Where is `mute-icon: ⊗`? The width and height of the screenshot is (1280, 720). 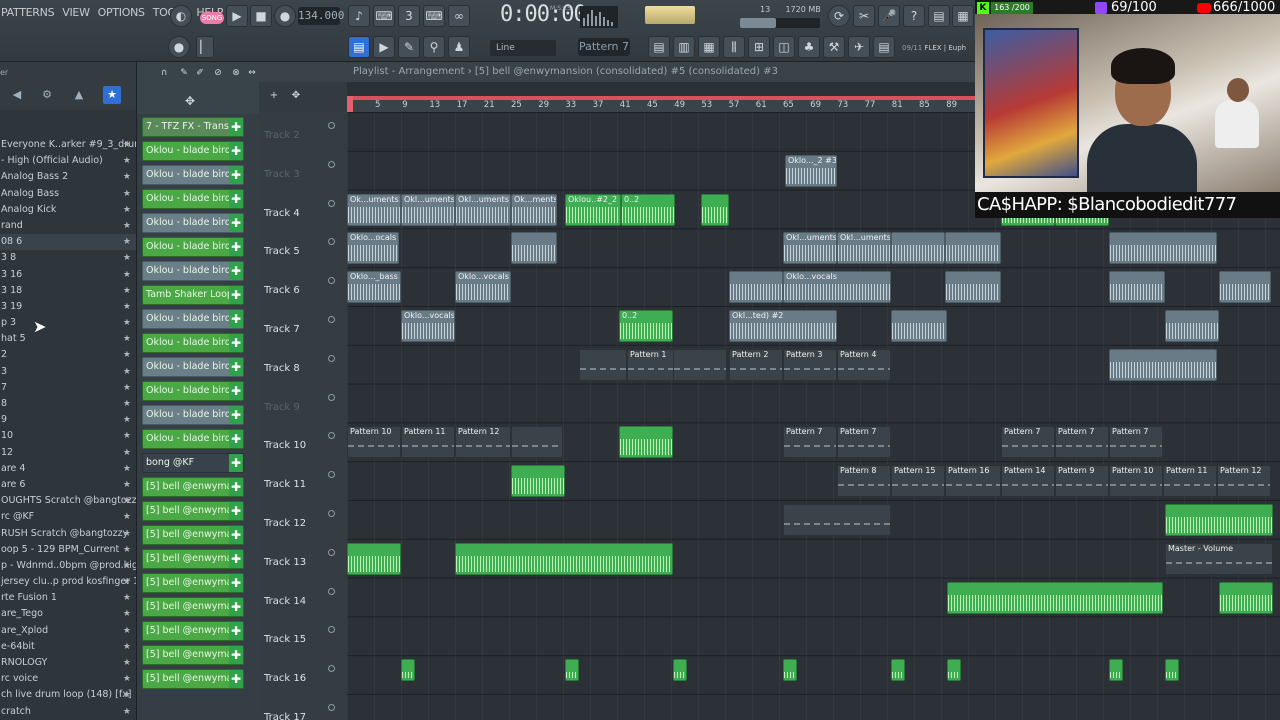 mute-icon: ⊗ is located at coordinates (236, 73).